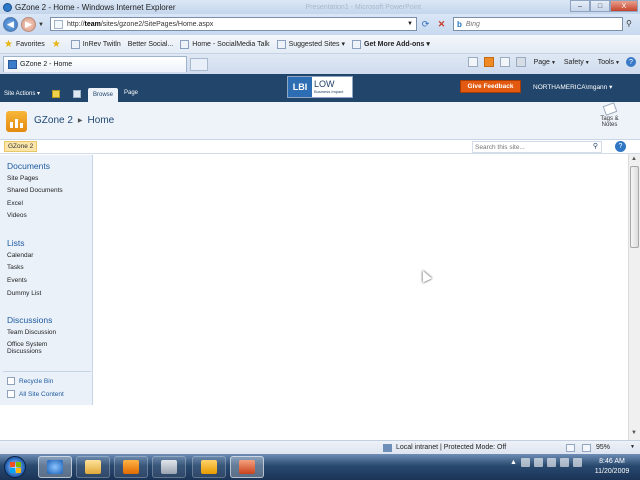 This screenshot has width=640, height=480. What do you see at coordinates (35, 191) in the screenshot?
I see `ql-item-shared-documents: Shared Documents` at bounding box center [35, 191].